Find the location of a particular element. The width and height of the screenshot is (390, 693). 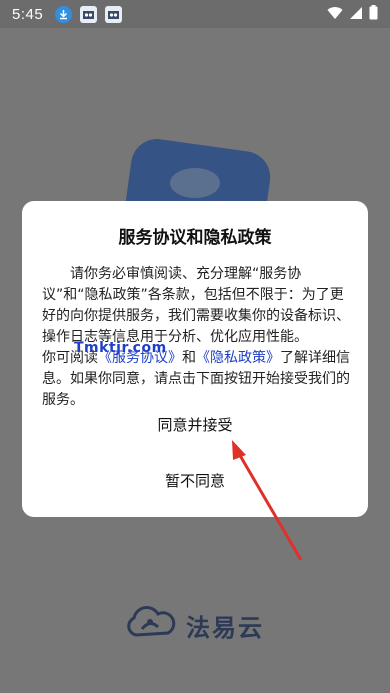

notification-icons is located at coordinates (89, 14).